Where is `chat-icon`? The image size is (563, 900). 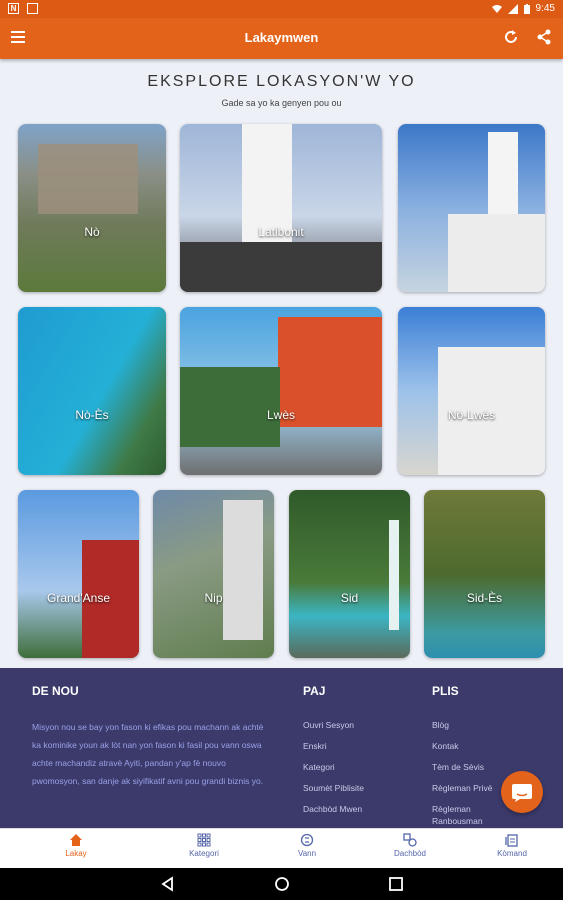
chat-icon is located at coordinates (522, 793).